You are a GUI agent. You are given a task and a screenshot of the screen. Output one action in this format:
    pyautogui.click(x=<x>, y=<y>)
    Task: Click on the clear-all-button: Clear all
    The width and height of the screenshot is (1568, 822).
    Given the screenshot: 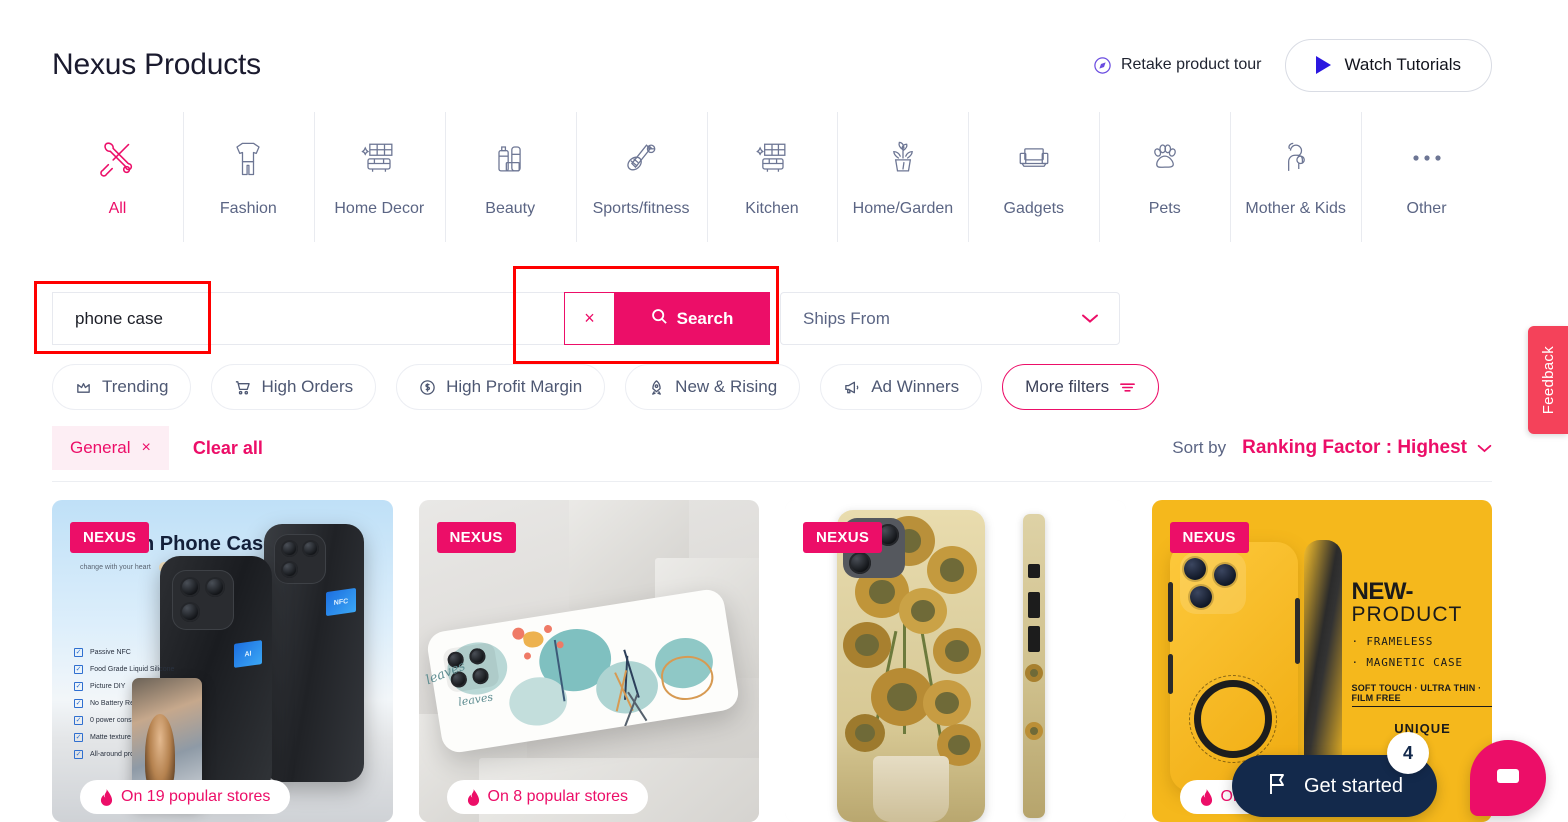 What is the action you would take?
    pyautogui.click(x=228, y=448)
    